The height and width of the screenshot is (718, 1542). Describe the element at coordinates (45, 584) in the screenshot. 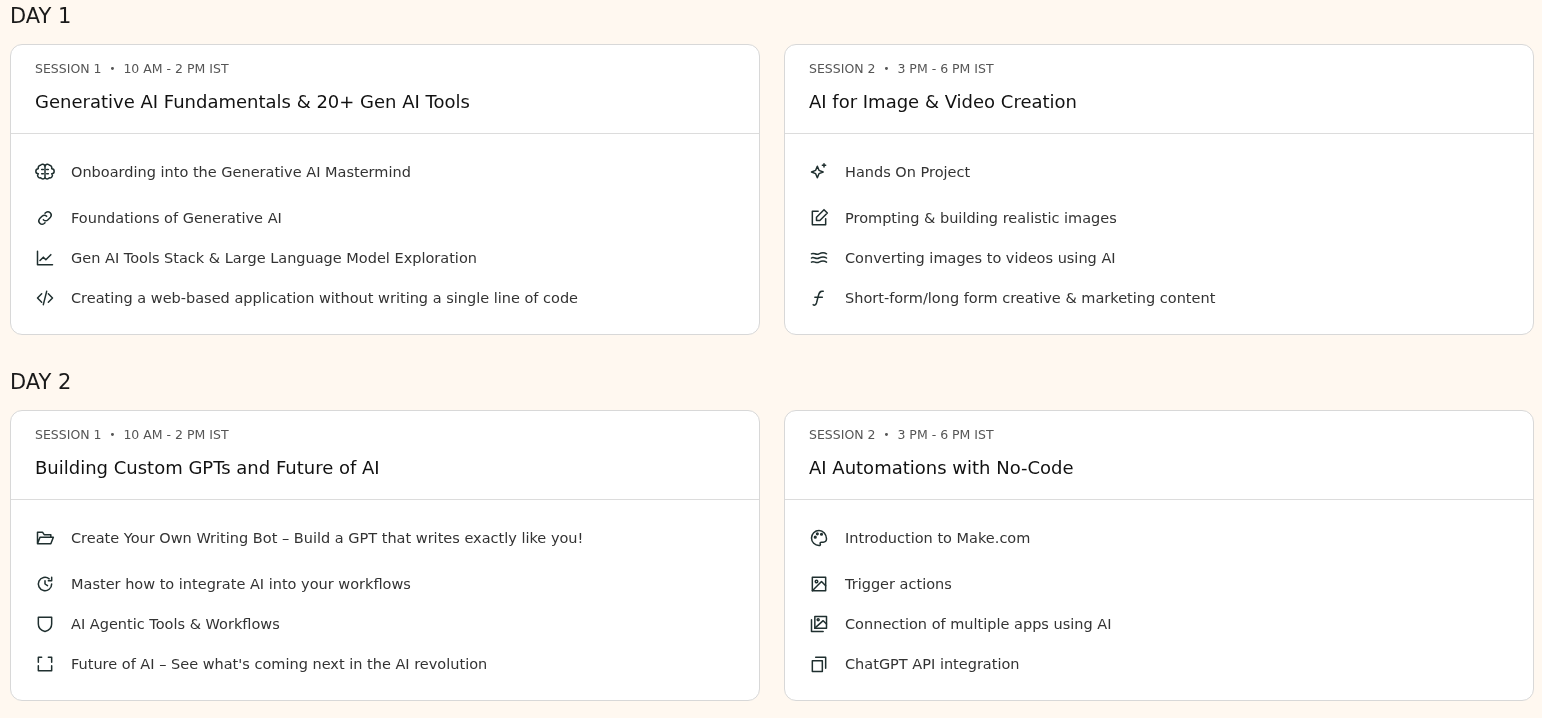

I see `clock-arrow-icon` at that location.